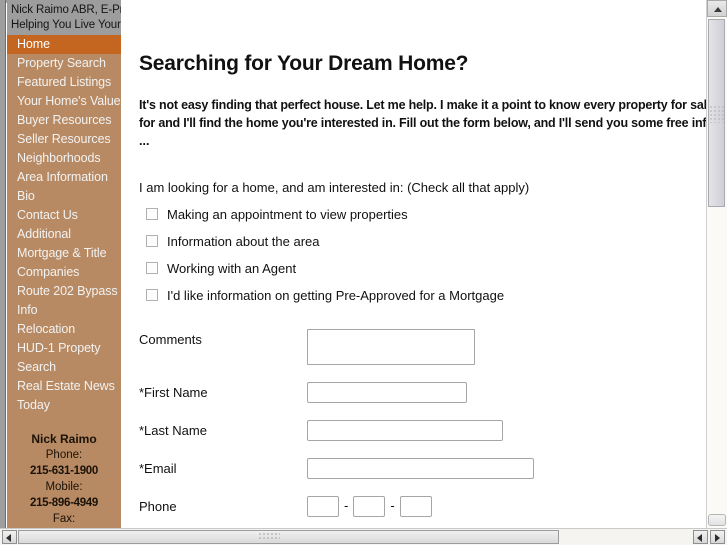 This screenshot has height=545, width=727. I want to click on horizontal-scrollbar, so click(363, 536).